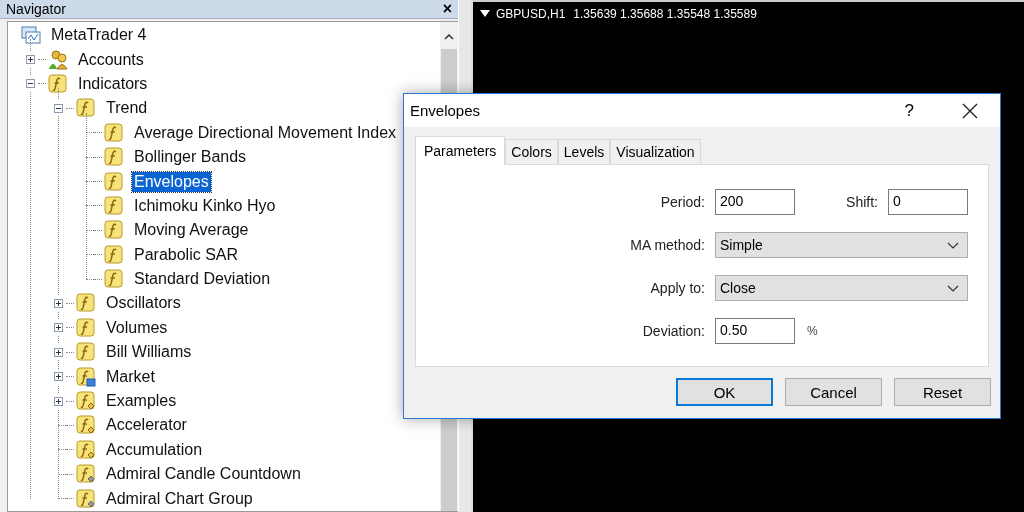  What do you see at coordinates (460, 150) in the screenshot?
I see `tab: Parameters` at bounding box center [460, 150].